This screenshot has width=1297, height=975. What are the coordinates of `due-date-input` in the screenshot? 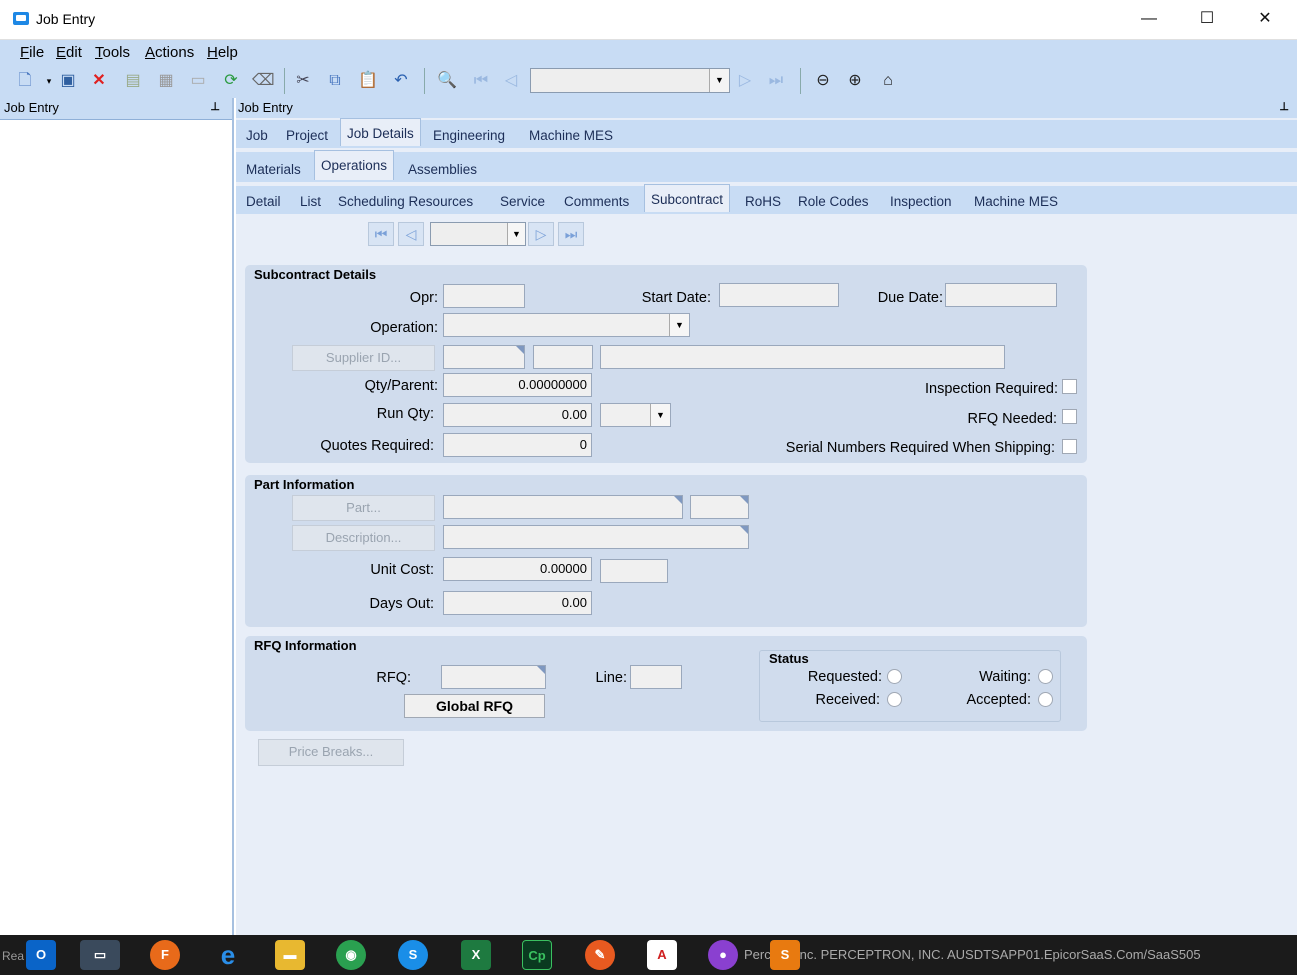 It's located at (1001, 295).